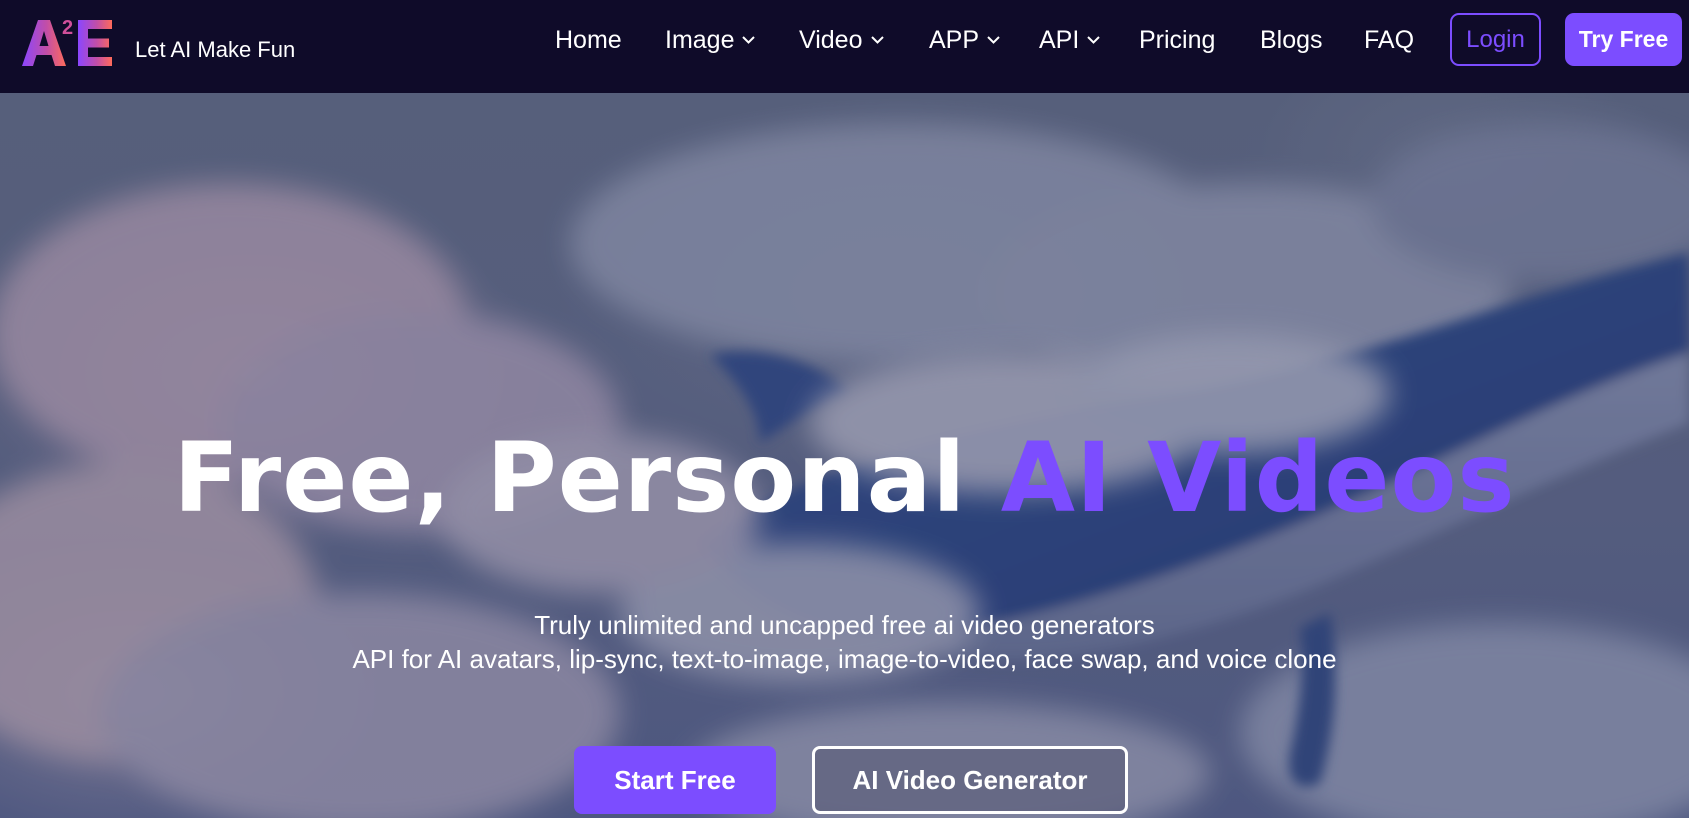  I want to click on a2e-logo-icon: 2, so click(67, 41).